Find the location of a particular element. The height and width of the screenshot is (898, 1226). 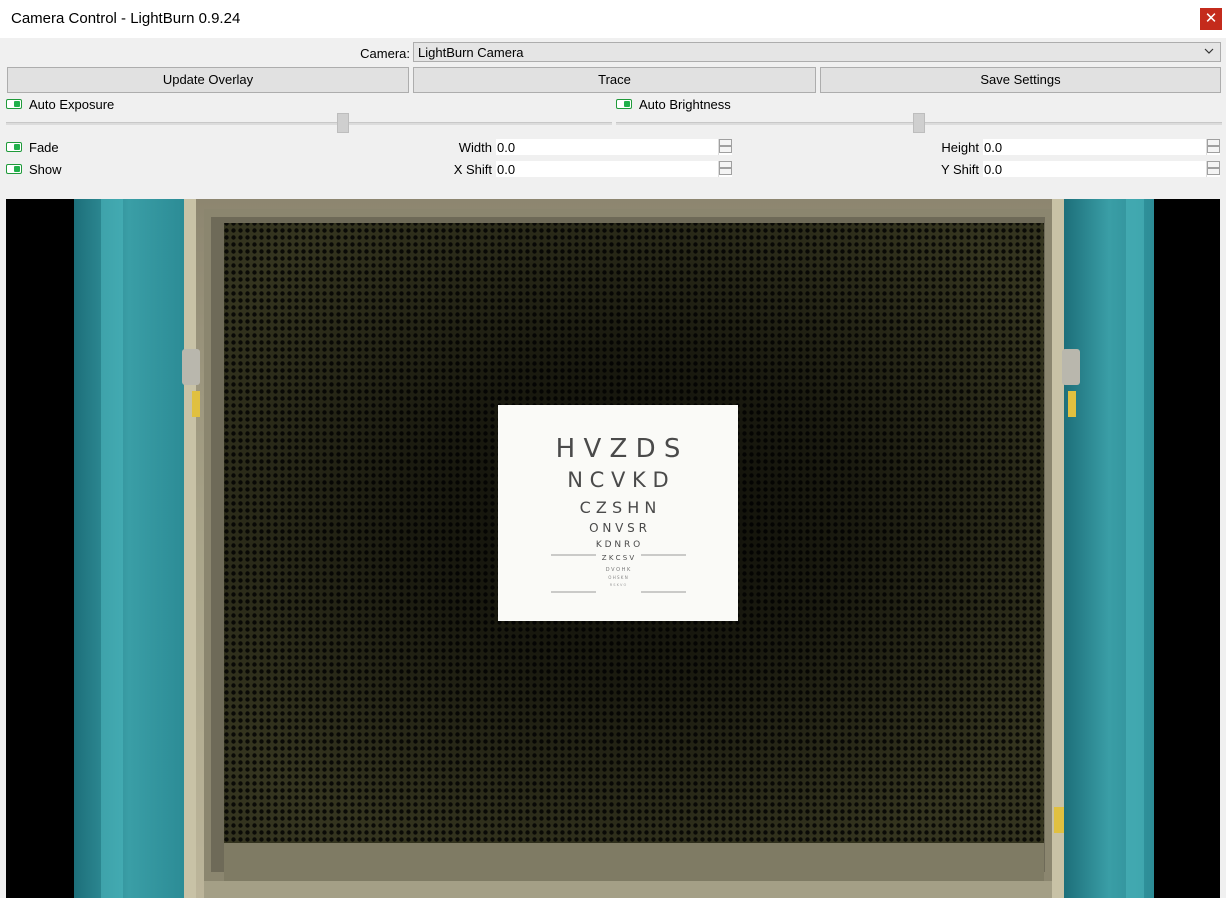

fade-toggle is located at coordinates (14, 147).